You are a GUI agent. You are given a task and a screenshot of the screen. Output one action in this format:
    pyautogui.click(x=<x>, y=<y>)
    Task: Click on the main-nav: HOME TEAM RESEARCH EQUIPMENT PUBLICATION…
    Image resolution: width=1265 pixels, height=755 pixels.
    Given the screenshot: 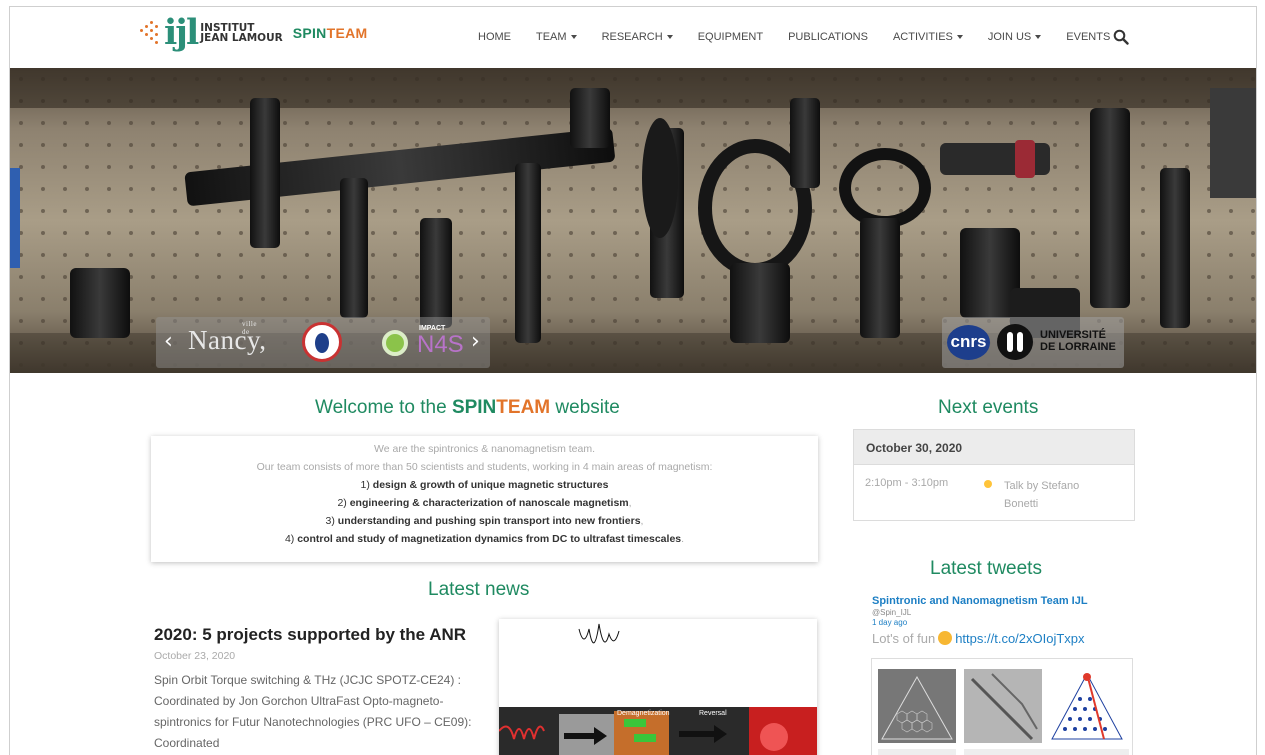 What is the action you would take?
    pyautogui.click(x=806, y=37)
    